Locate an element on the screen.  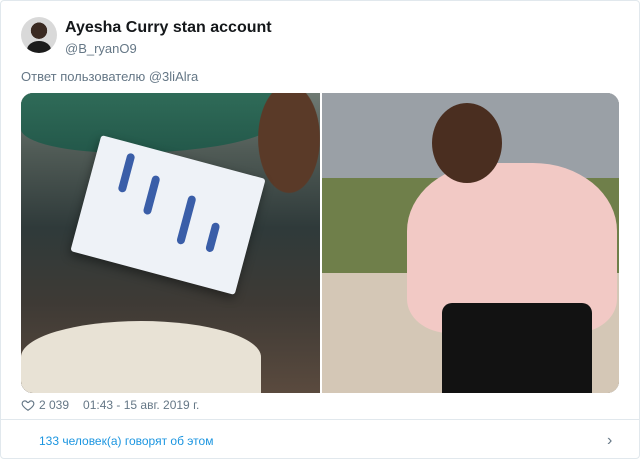
like-count: 2 039 is located at coordinates (54, 405).